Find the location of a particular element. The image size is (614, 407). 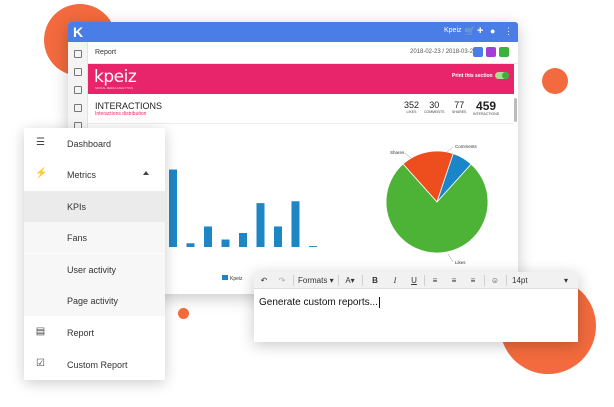

align-center-icon: ≡ is located at coordinates (454, 280).